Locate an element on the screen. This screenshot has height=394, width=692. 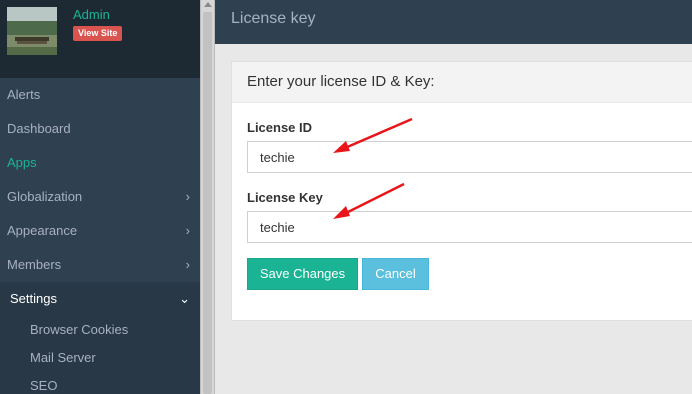
panel-heading: Enter your license ID & Key: is located at coordinates (462, 82).